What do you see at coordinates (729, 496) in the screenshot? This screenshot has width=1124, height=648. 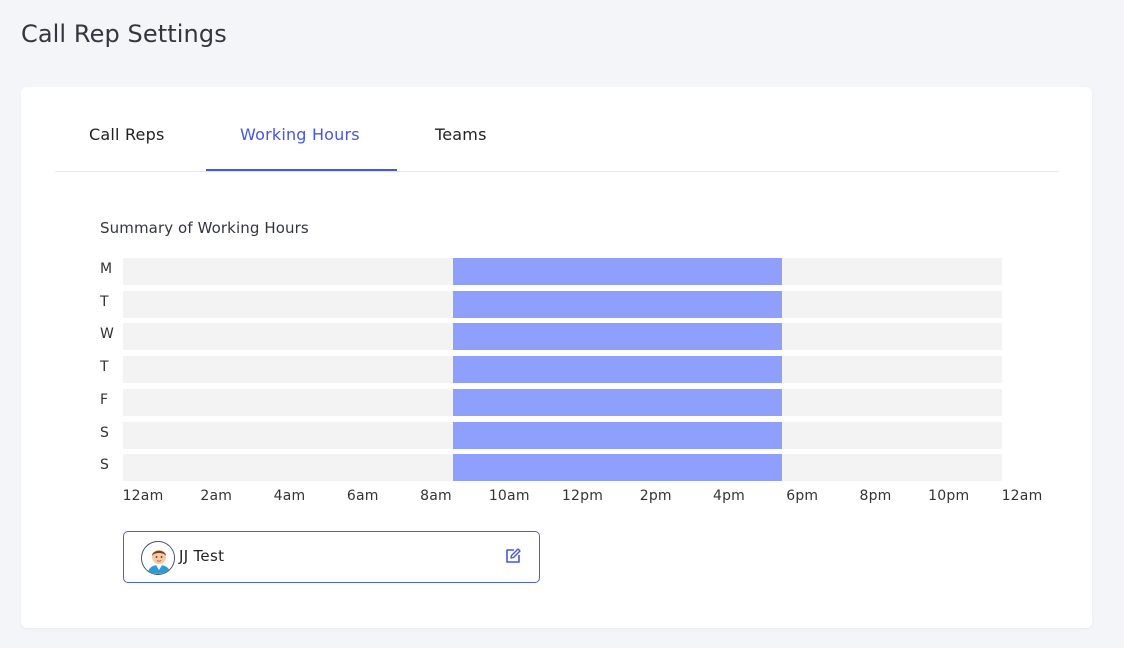 I see `x-tick-label: 4pm` at bounding box center [729, 496].